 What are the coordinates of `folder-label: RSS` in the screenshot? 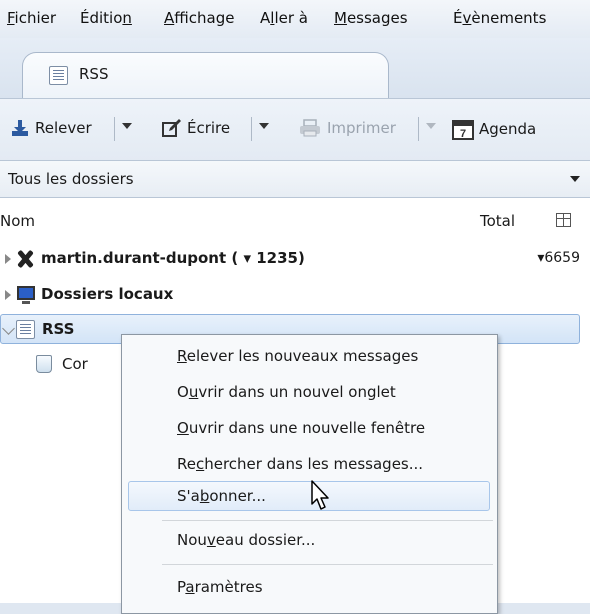 It's located at (58, 329).